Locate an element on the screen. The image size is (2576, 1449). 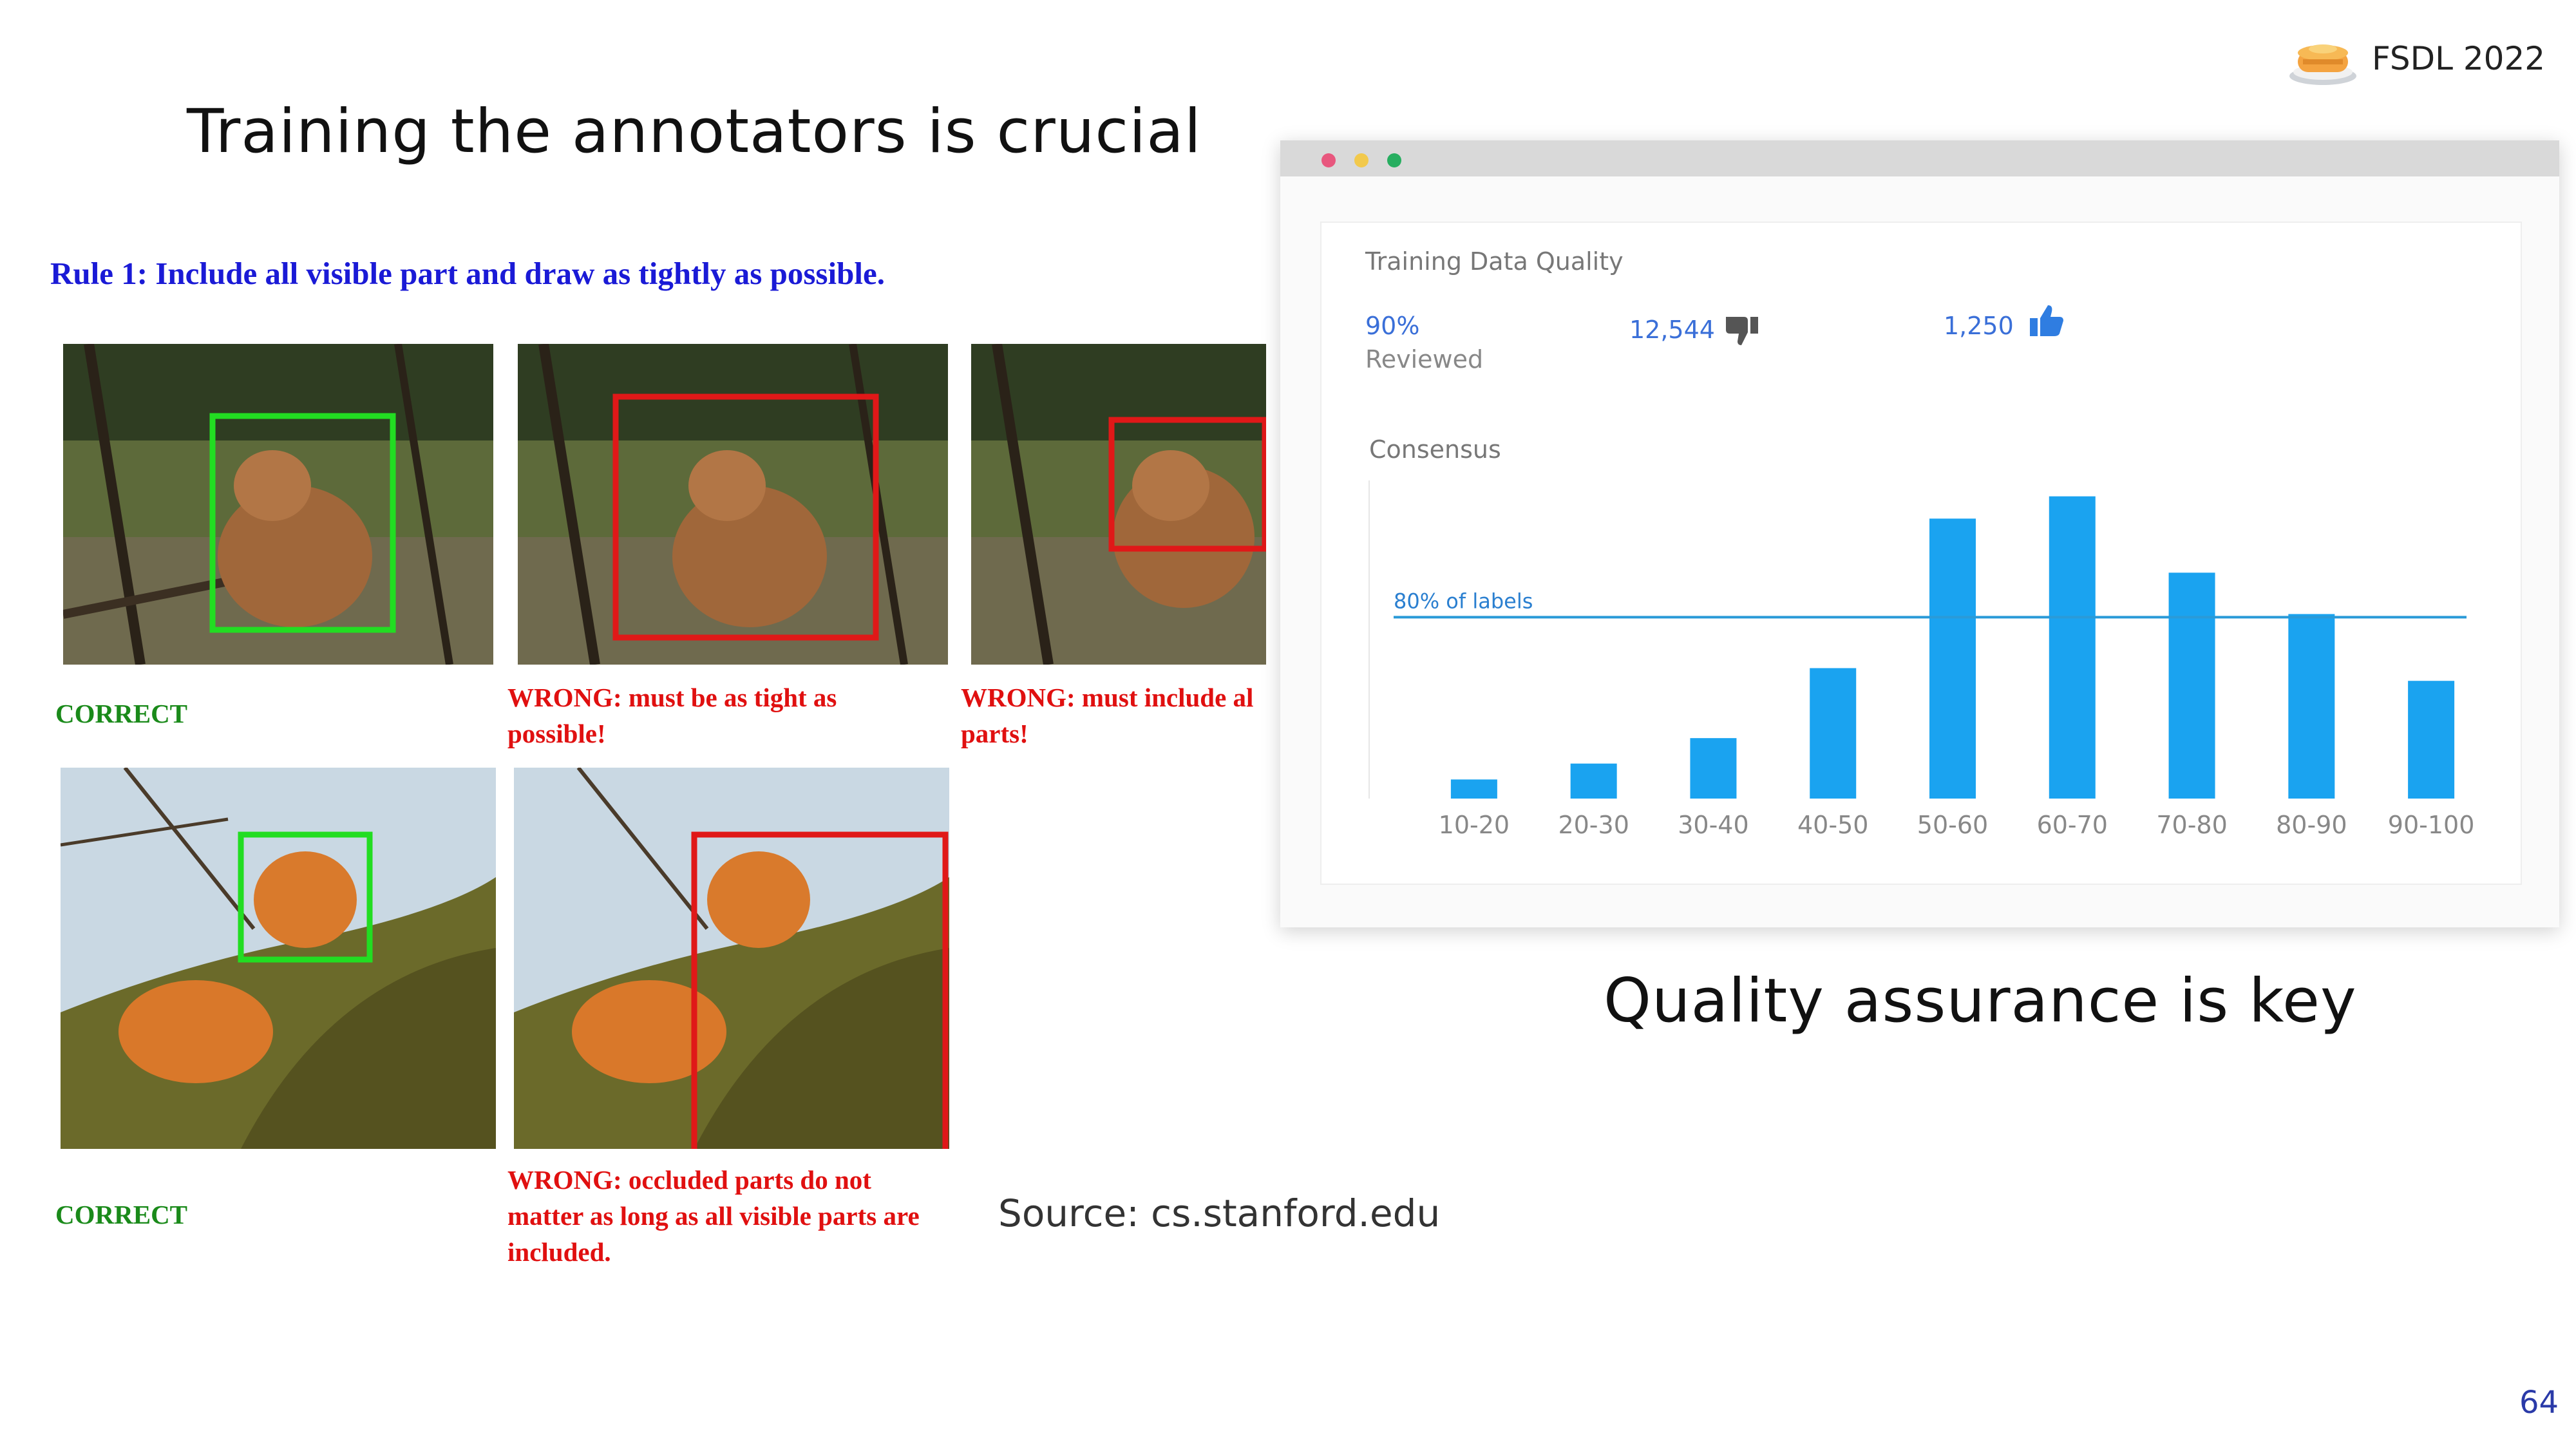
slide-title: Training the annotators is crucial is located at coordinates (694, 132).